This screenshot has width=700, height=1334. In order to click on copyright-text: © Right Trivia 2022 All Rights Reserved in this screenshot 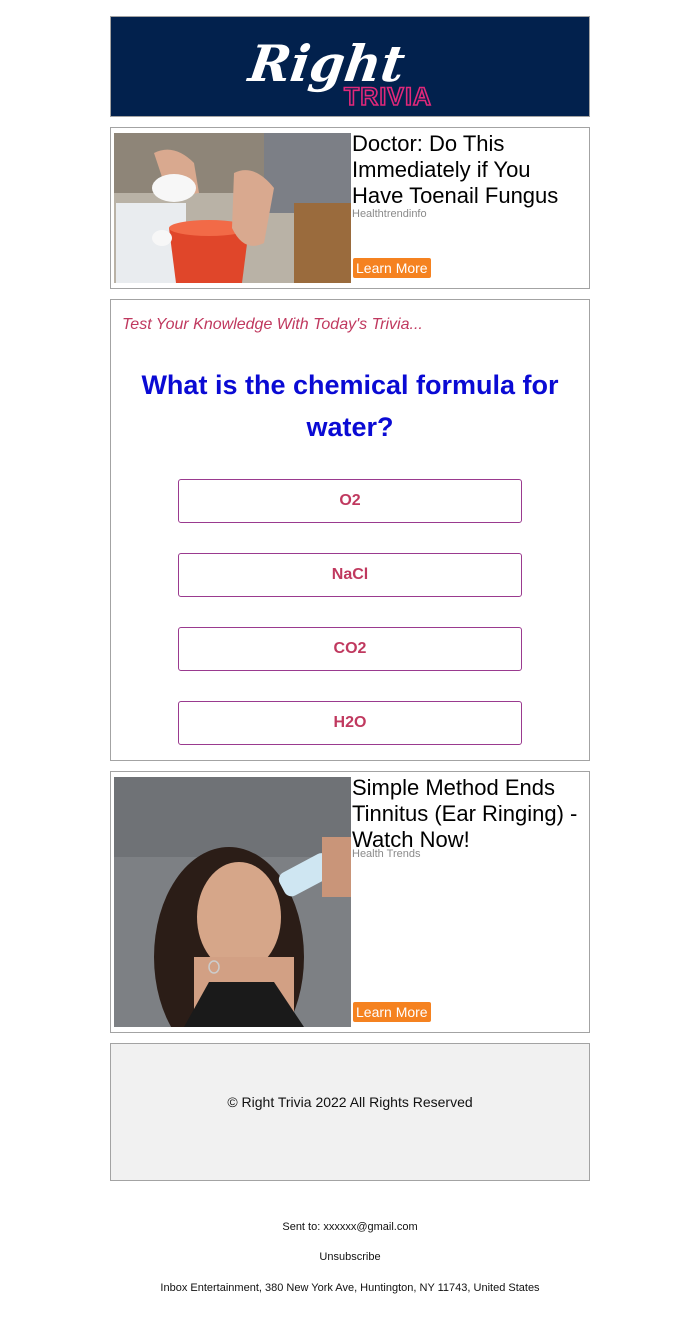, I will do `click(350, 1102)`.